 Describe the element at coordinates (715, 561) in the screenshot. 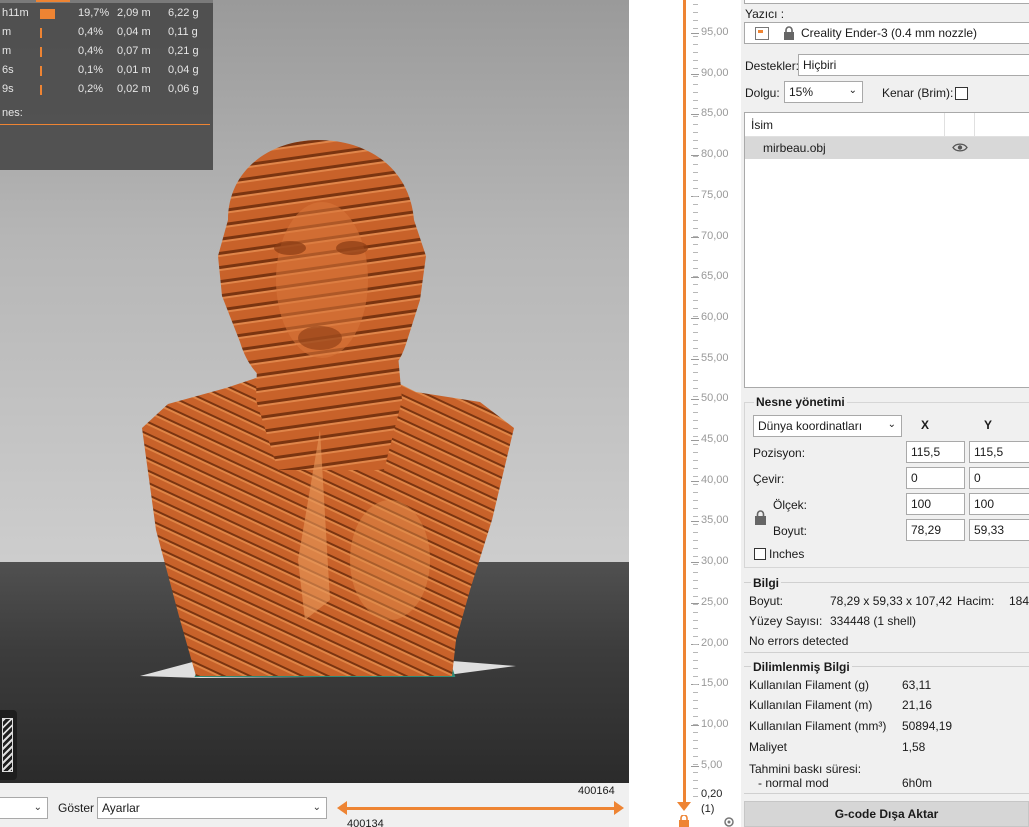

I see `layer-height-label: 30,00` at that location.